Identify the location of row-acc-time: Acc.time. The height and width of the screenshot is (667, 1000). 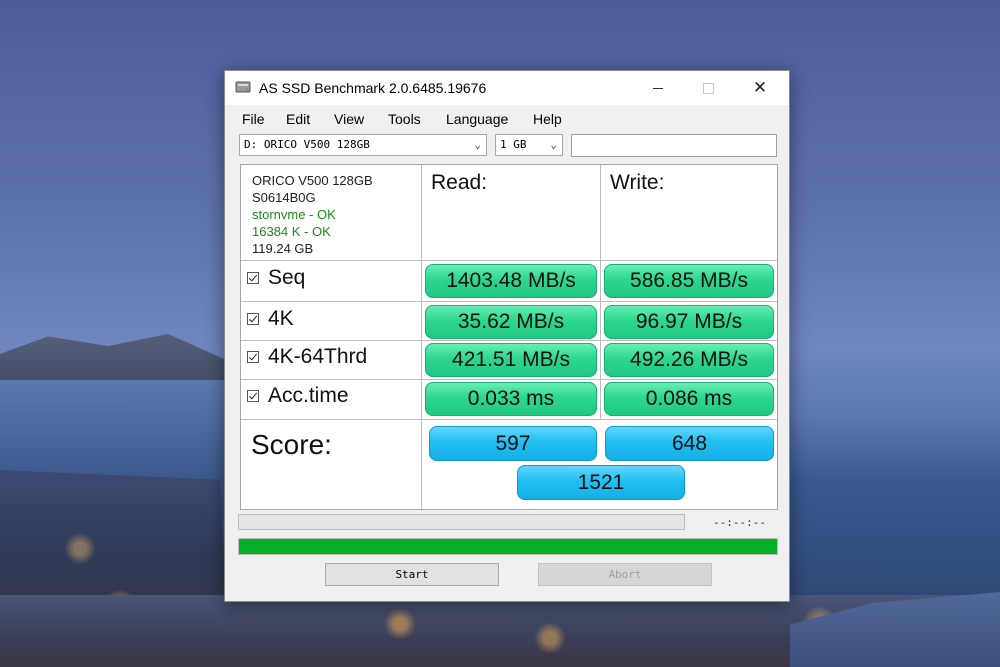
(298, 396).